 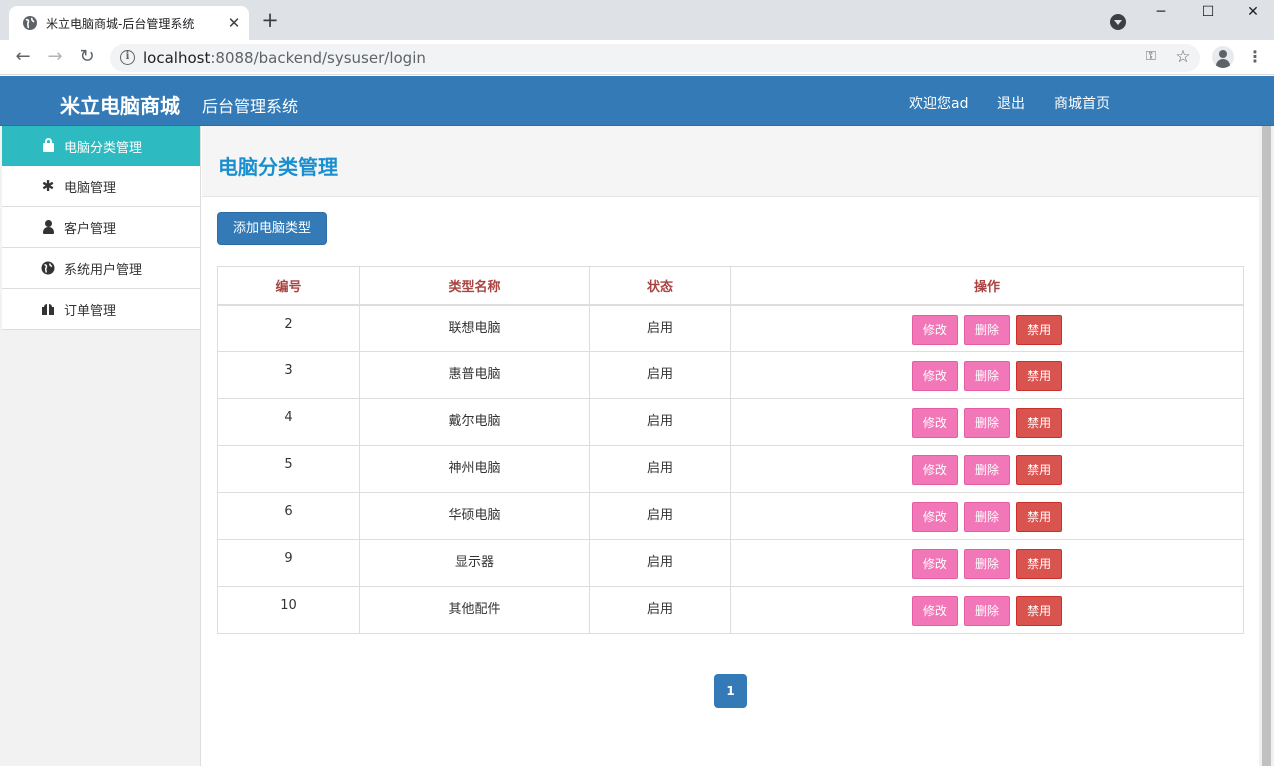 What do you see at coordinates (637, 101) in the screenshot?
I see `app-header: 米立电脑商城 后台管理系统 欢迎您ad 退出 商城首页` at bounding box center [637, 101].